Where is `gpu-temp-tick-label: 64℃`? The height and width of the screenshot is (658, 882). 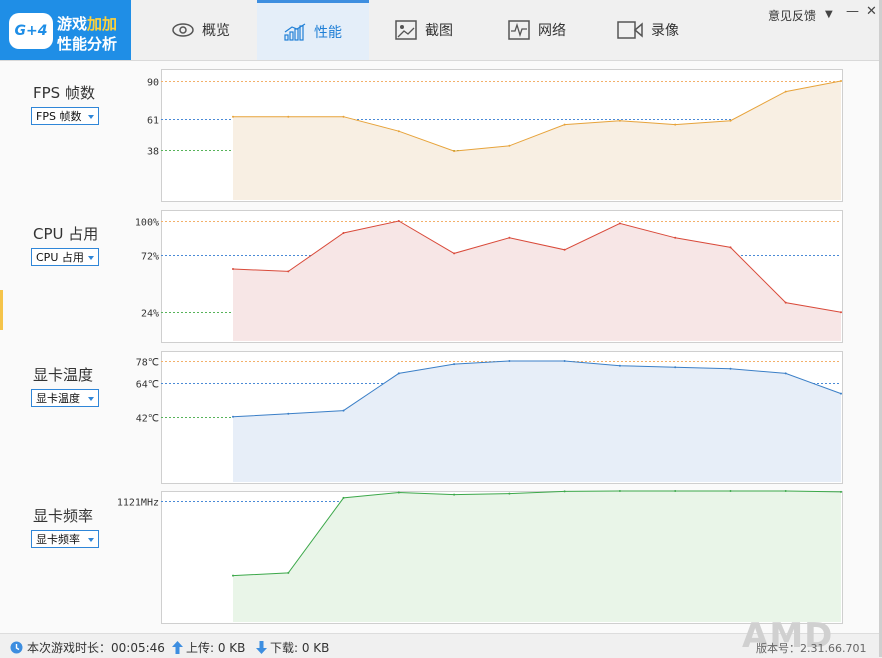 gpu-temp-tick-label: 64℃ is located at coordinates (147, 385).